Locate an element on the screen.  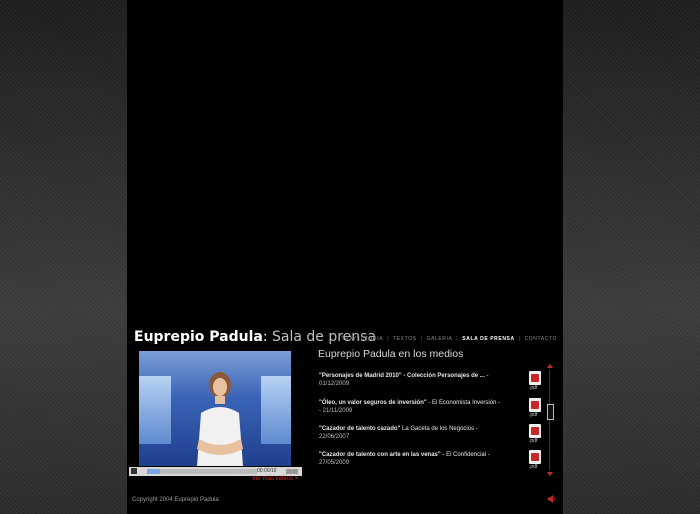
press-item-date: - 21/11/2009 is located at coordinates (336, 411).